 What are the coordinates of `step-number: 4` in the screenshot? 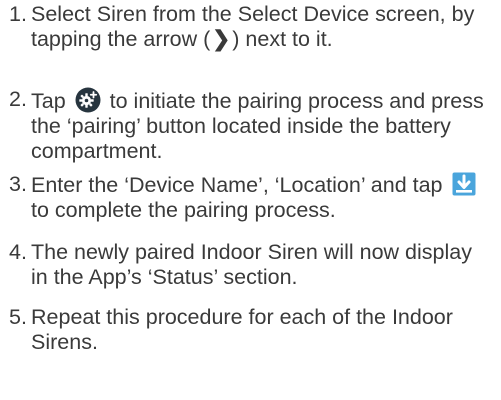 It's located at (13, 252).